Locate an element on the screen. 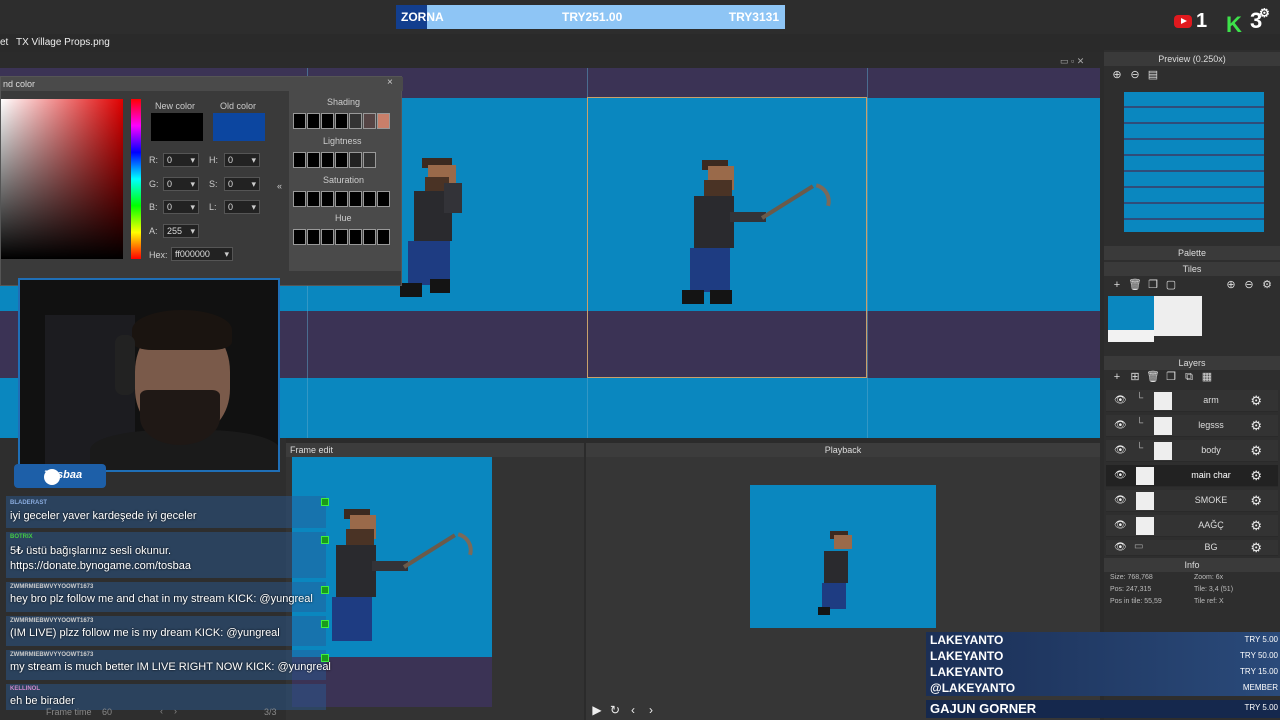  add-icon: + is located at coordinates (1117, 285).